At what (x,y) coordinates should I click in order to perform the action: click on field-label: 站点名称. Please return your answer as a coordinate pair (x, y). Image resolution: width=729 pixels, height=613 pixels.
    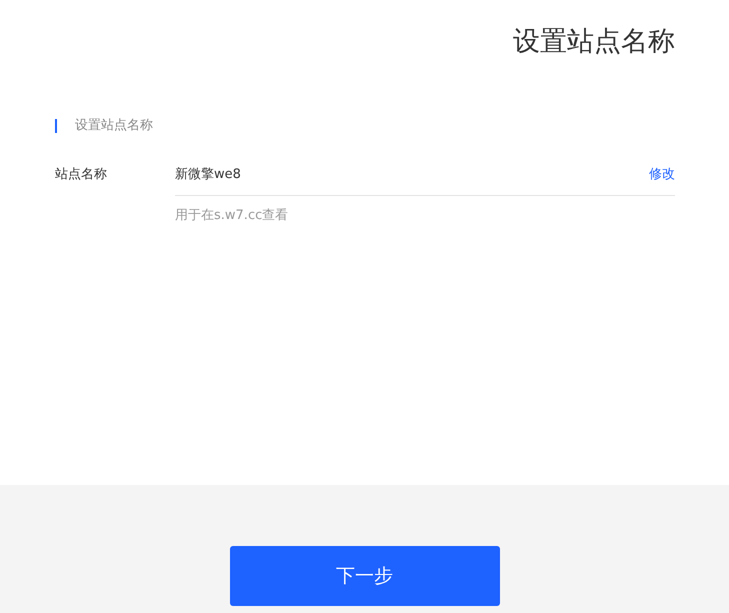
    Looking at the image, I should click on (81, 175).